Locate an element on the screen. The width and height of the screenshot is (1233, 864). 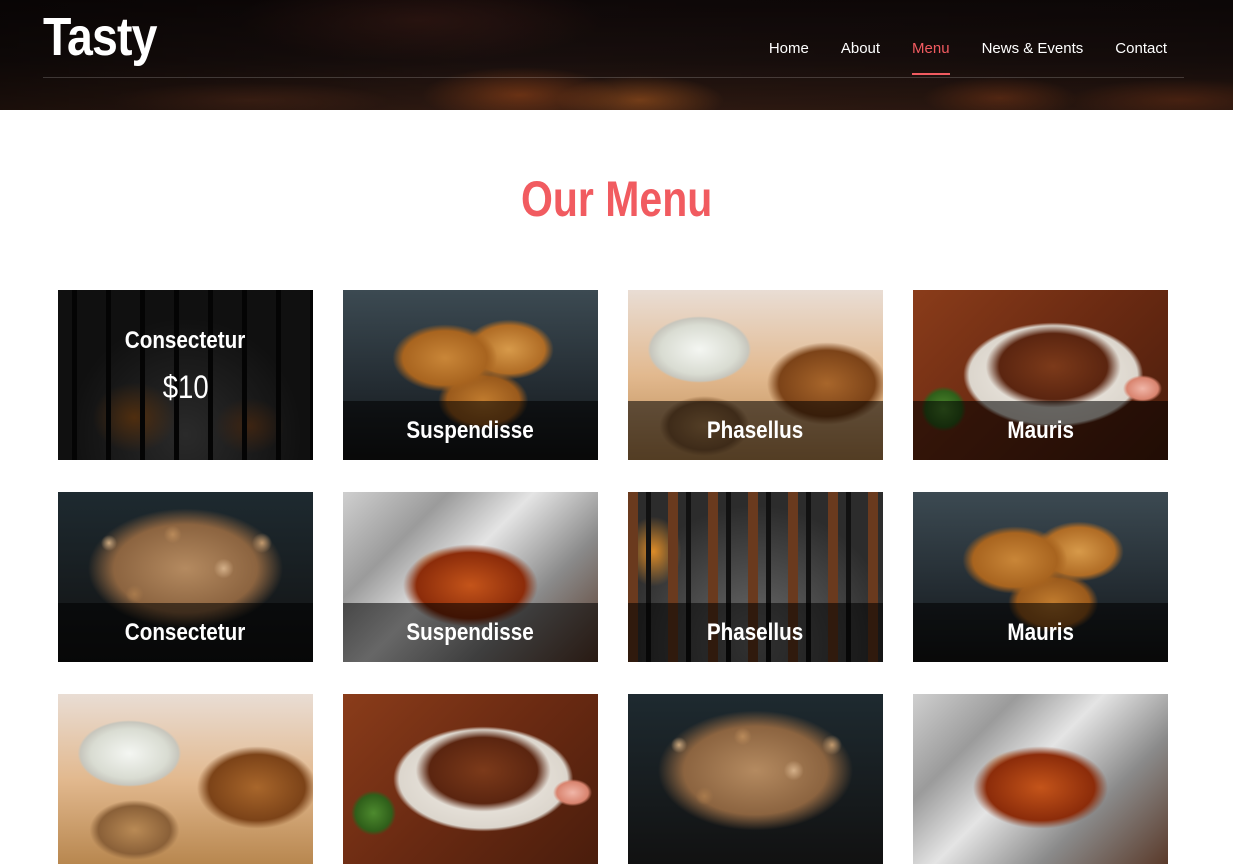
site-logo: Tasty is located at coordinates (100, 37).